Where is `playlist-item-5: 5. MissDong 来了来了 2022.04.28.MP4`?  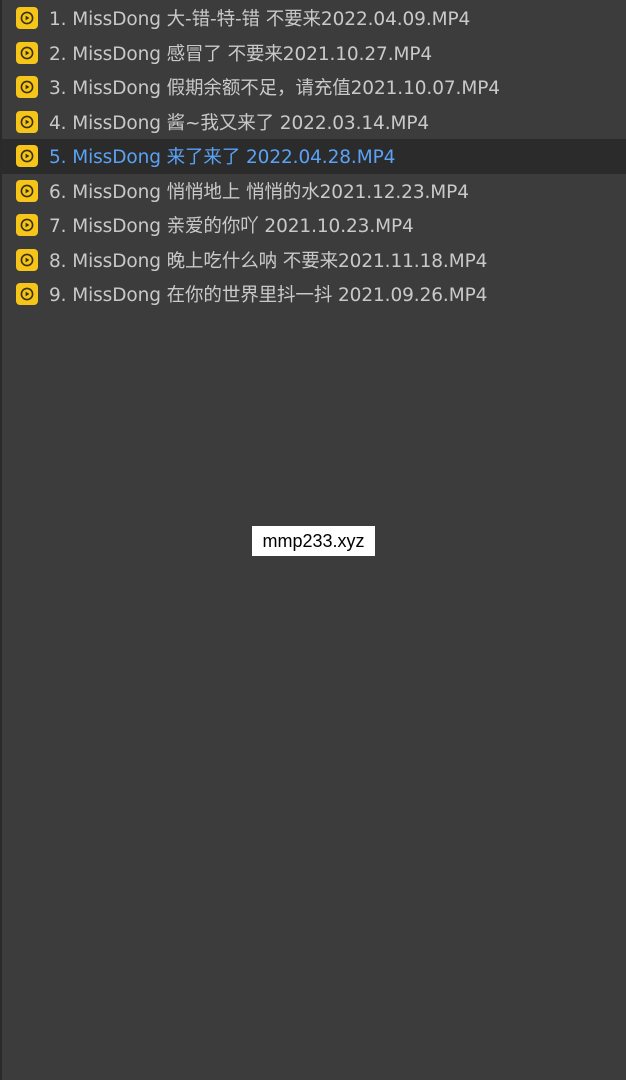
playlist-item-5: 5. MissDong 来了来了 2022.04.28.MP4 is located at coordinates (314, 156).